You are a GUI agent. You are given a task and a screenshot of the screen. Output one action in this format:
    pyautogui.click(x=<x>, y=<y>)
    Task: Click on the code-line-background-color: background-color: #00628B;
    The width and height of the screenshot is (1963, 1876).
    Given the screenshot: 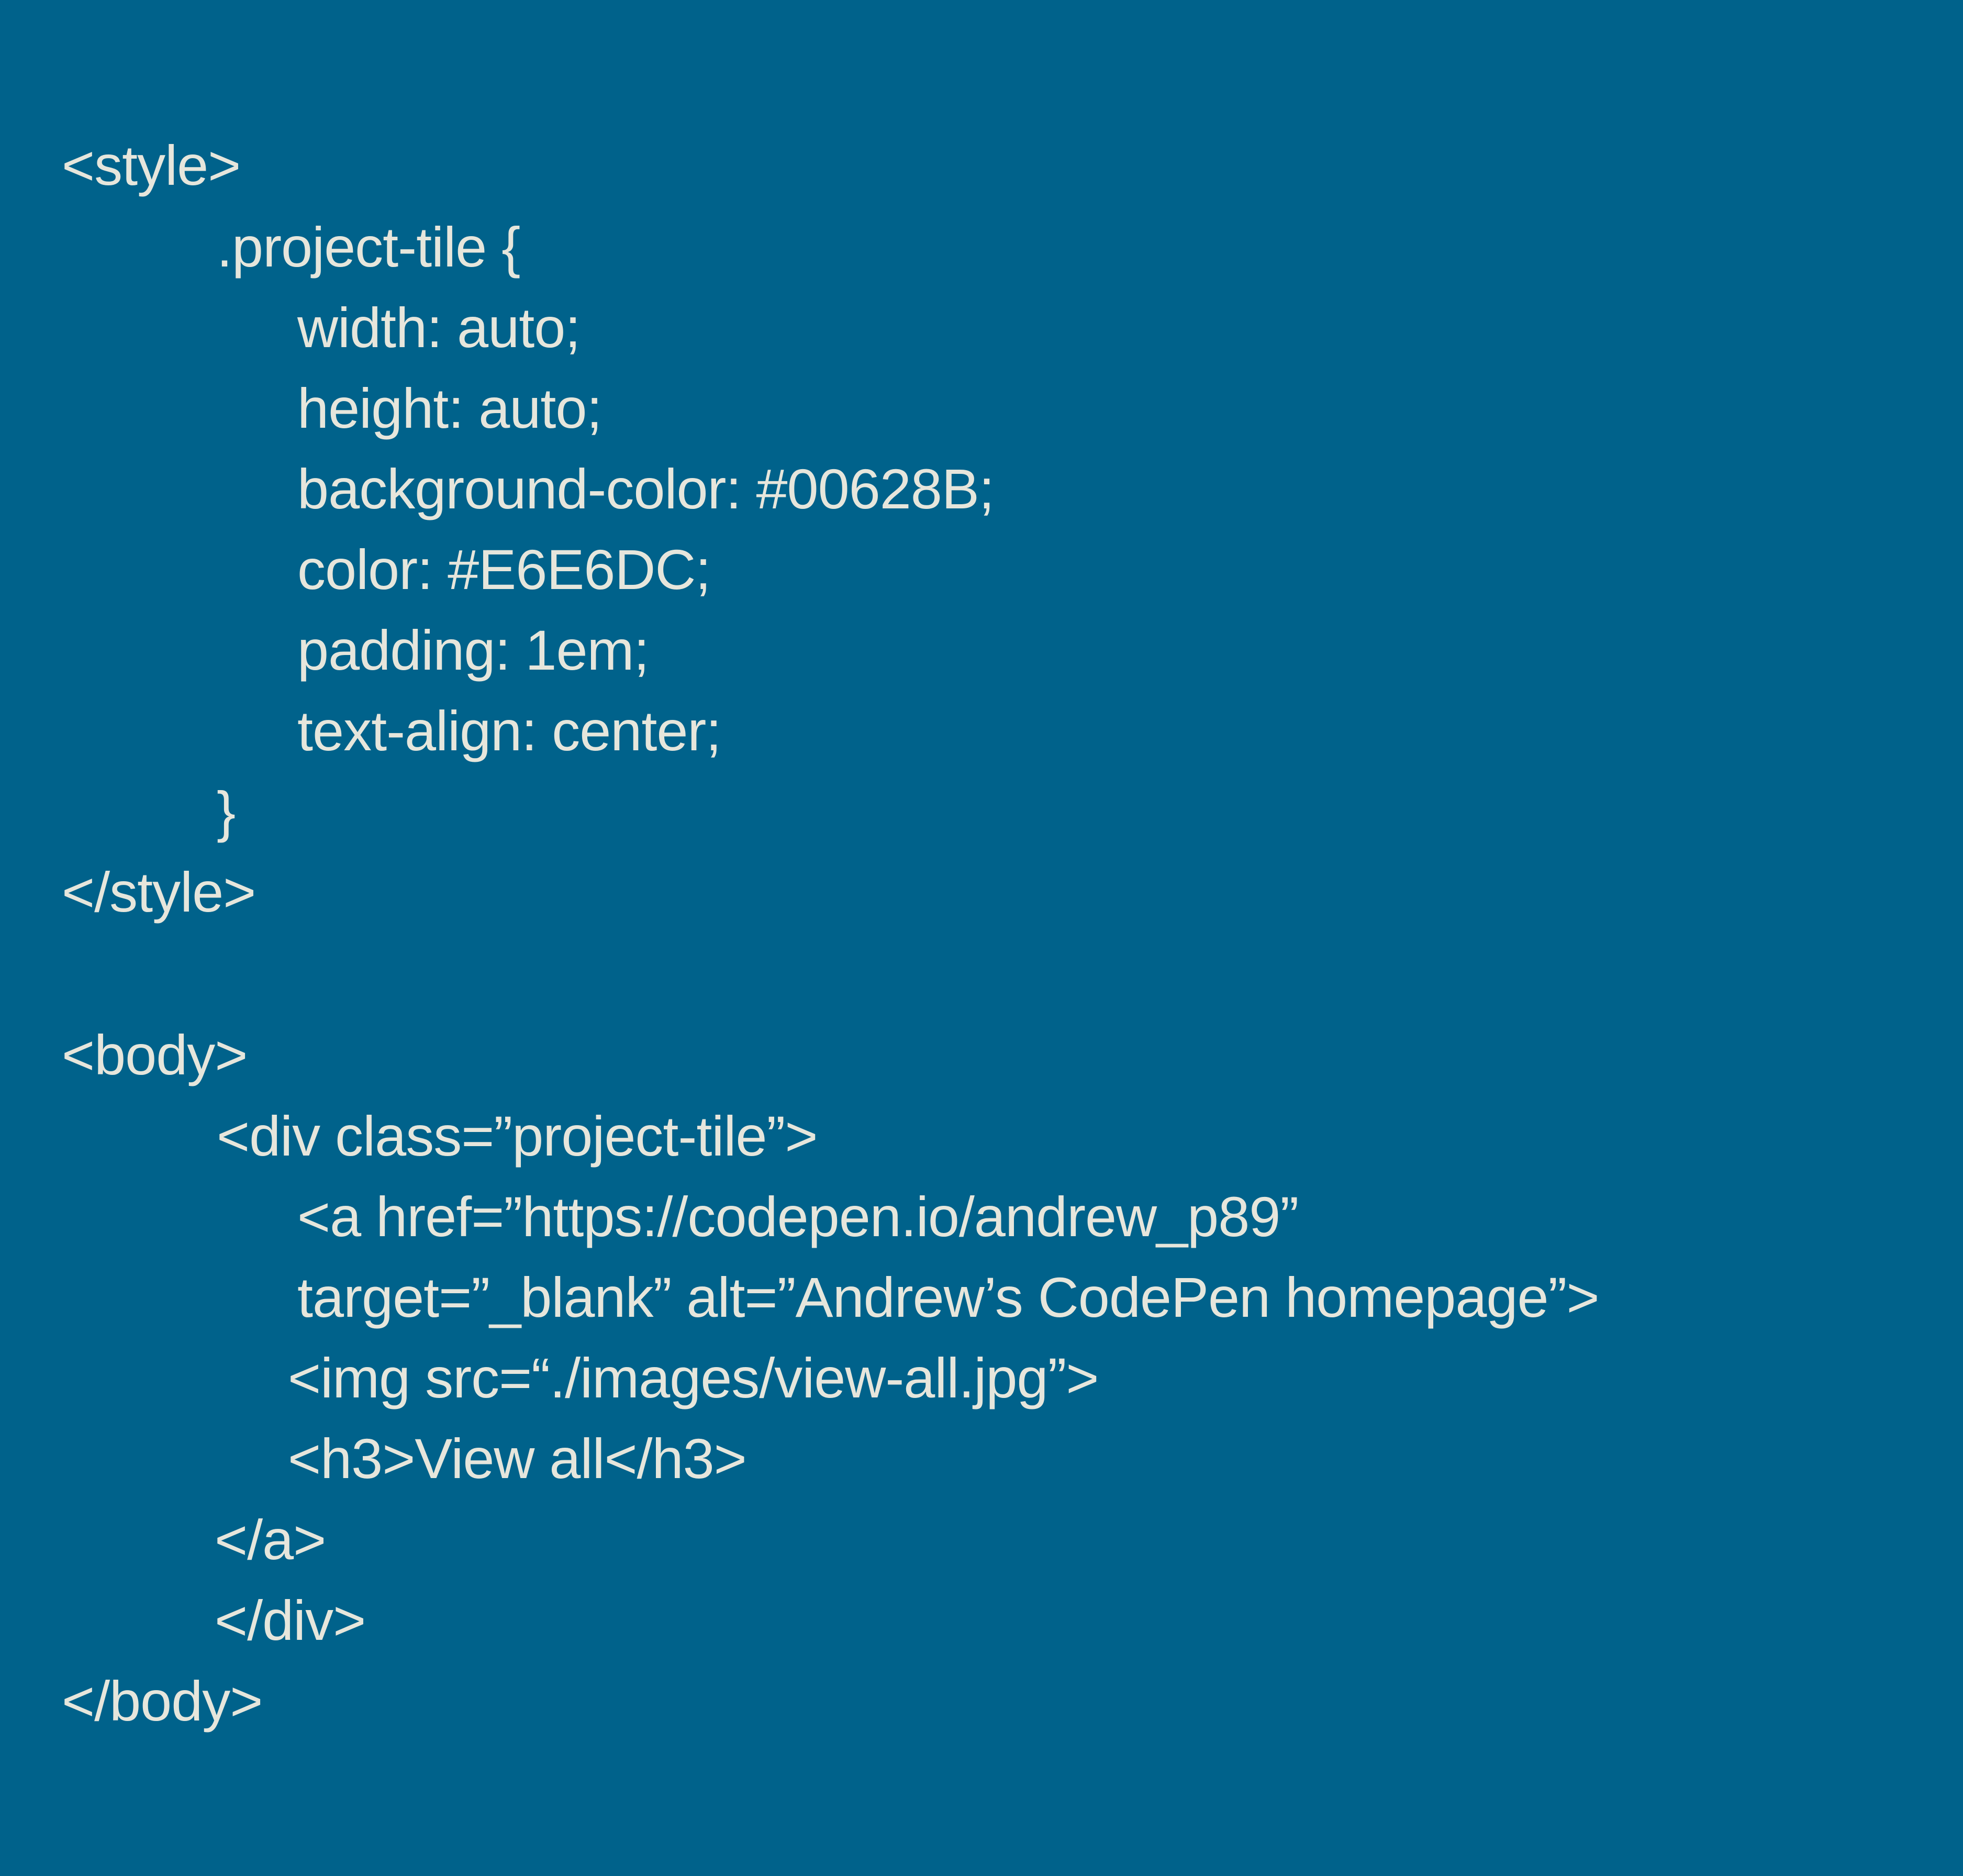 What is the action you would take?
    pyautogui.click(x=646, y=488)
    